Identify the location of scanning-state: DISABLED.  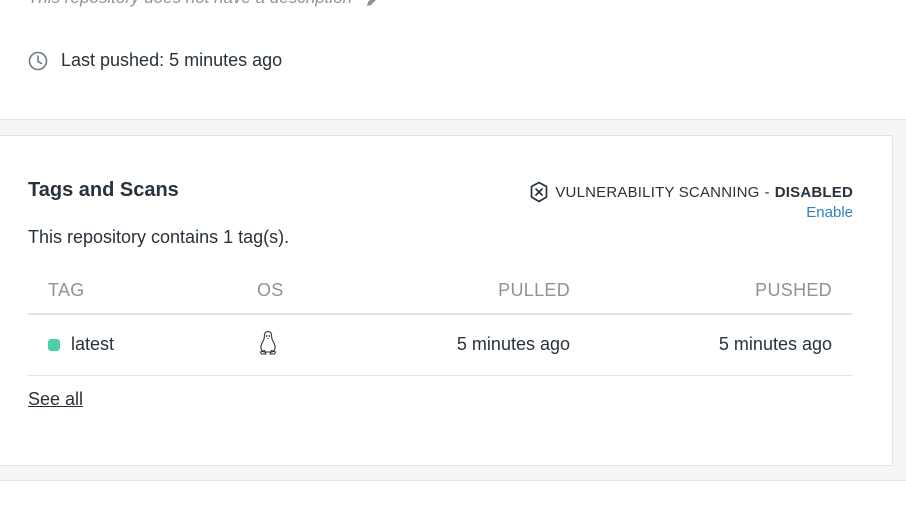
(813, 192).